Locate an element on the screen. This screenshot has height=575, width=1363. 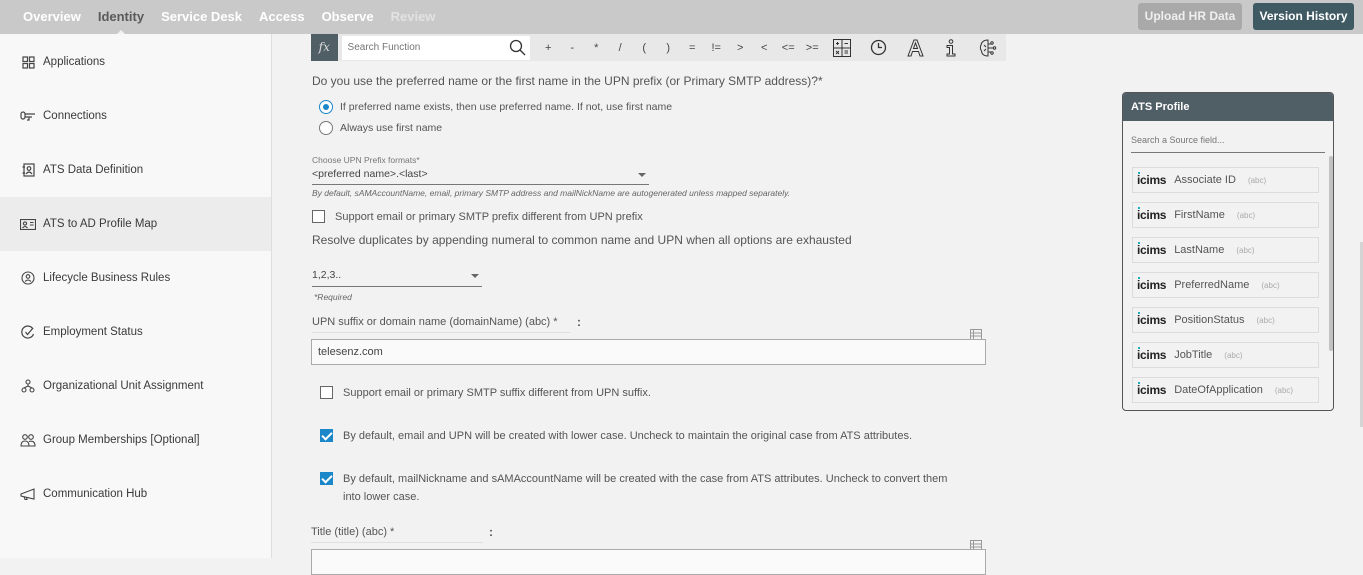
nav-service-desk: Service Desk is located at coordinates (201, 17).